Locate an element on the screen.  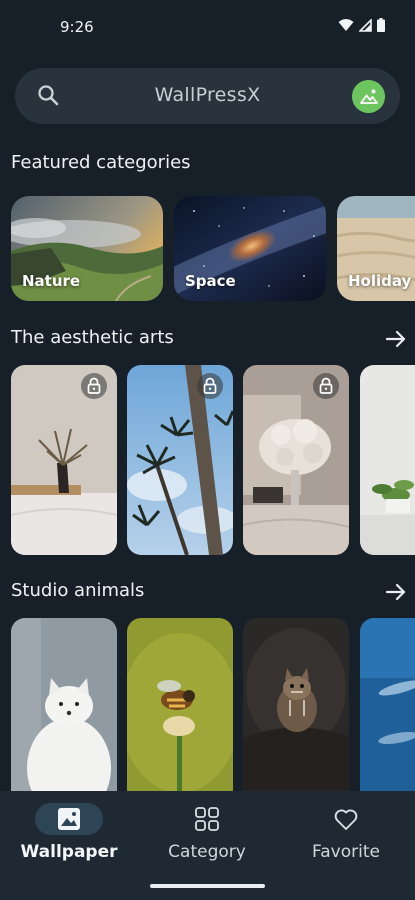
heart-icon is located at coordinates (346, 819).